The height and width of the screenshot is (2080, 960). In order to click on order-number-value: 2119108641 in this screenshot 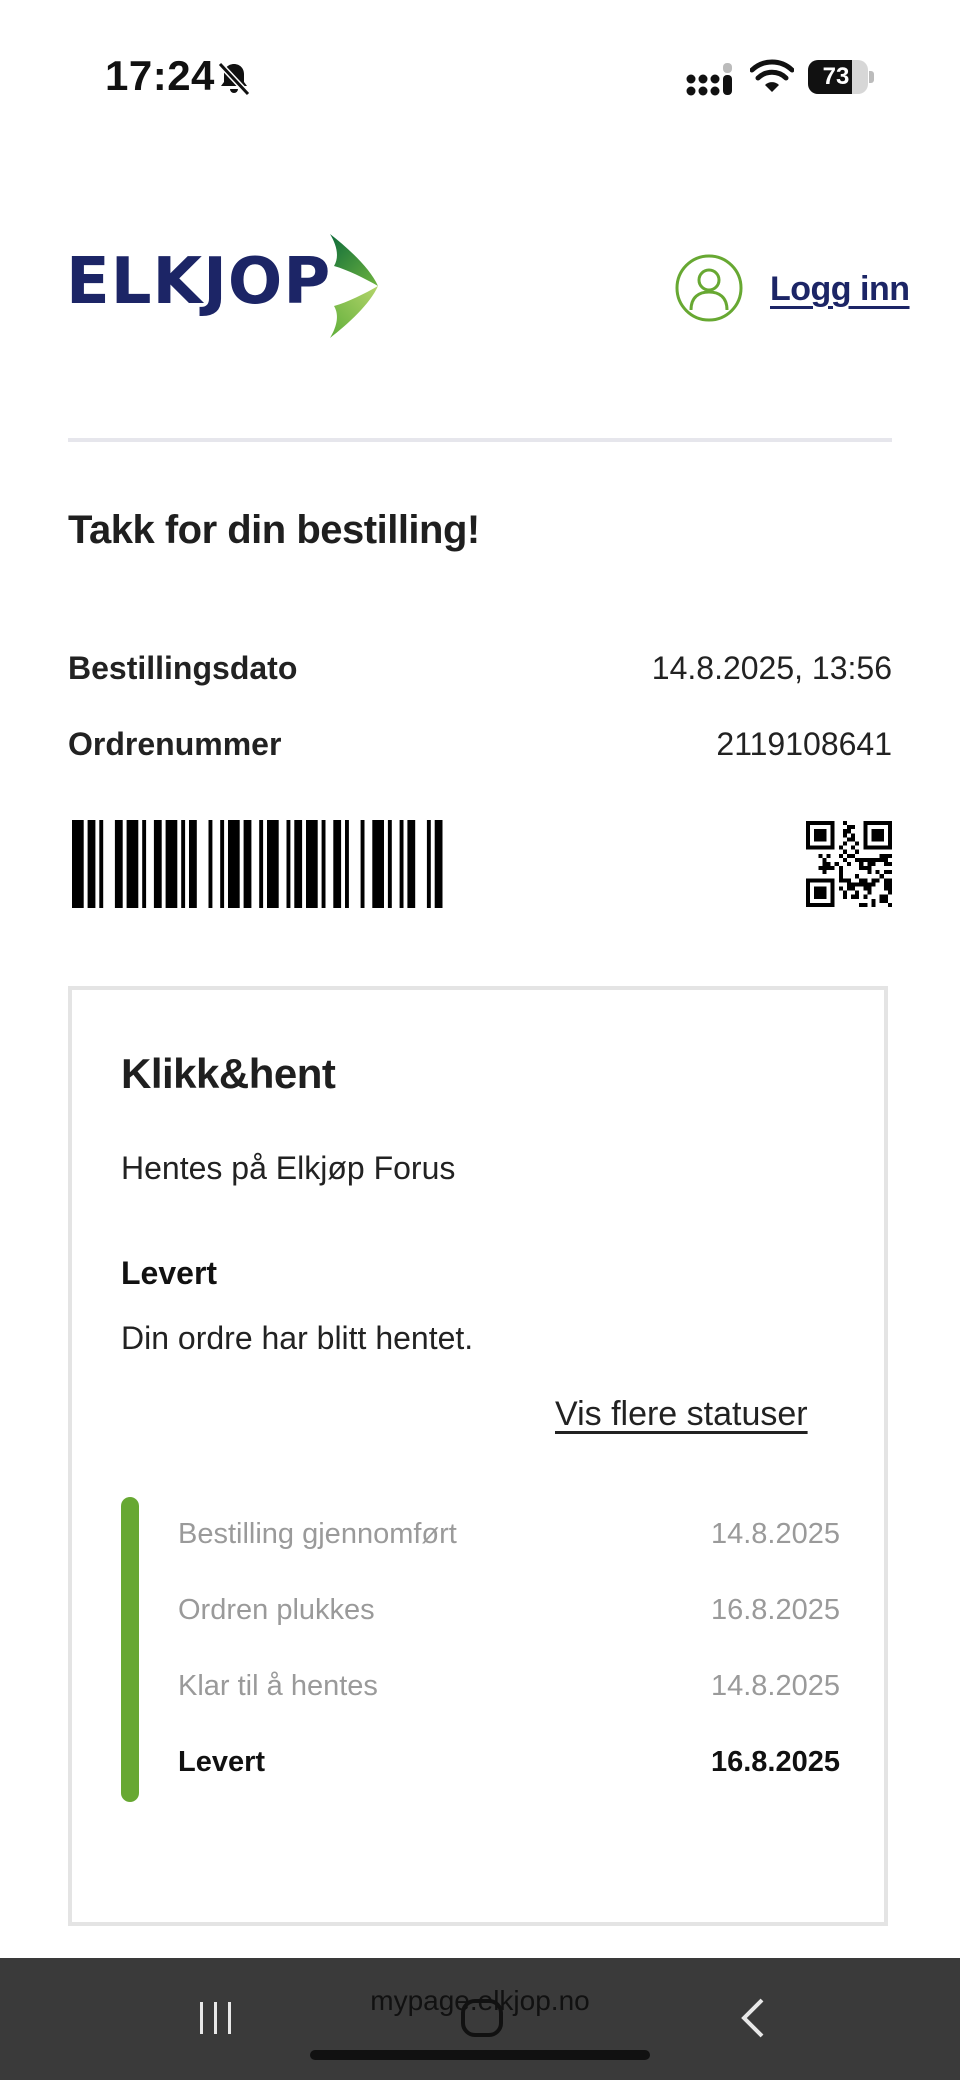, I will do `click(804, 744)`.